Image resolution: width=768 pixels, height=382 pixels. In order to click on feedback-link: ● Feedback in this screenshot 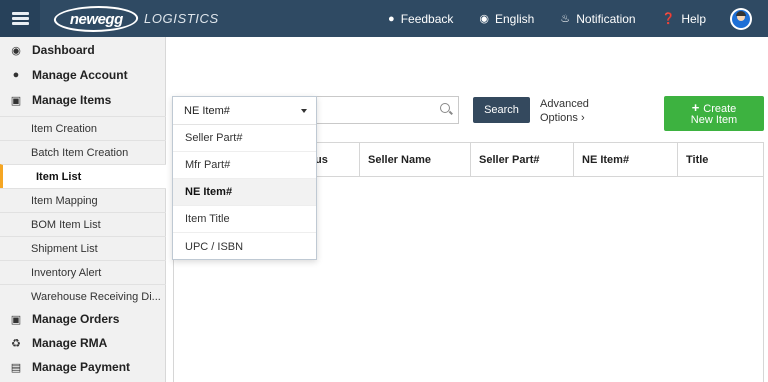, I will do `click(420, 19)`.